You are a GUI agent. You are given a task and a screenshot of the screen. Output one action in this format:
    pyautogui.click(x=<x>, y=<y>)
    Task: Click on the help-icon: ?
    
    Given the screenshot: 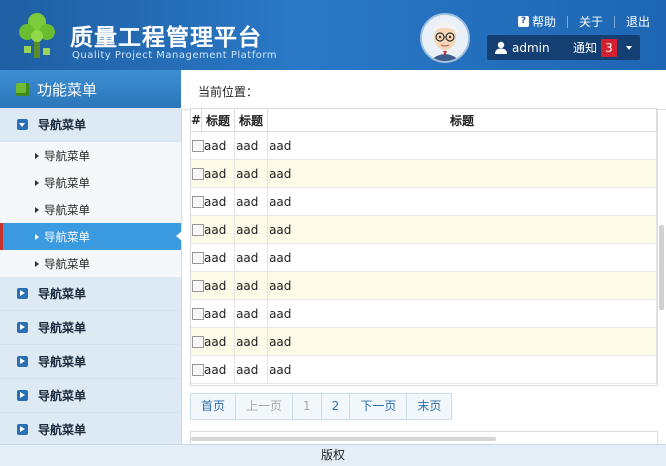 What is the action you would take?
    pyautogui.click(x=523, y=21)
    